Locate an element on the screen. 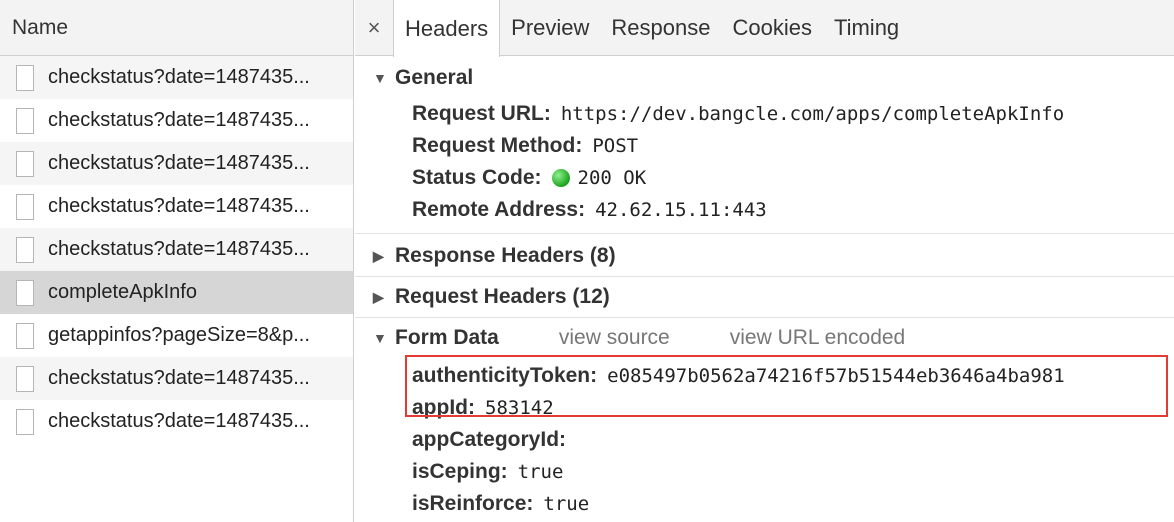 This screenshot has width=1174, height=522. form-field-row: isReinforce: true is located at coordinates (764, 504).